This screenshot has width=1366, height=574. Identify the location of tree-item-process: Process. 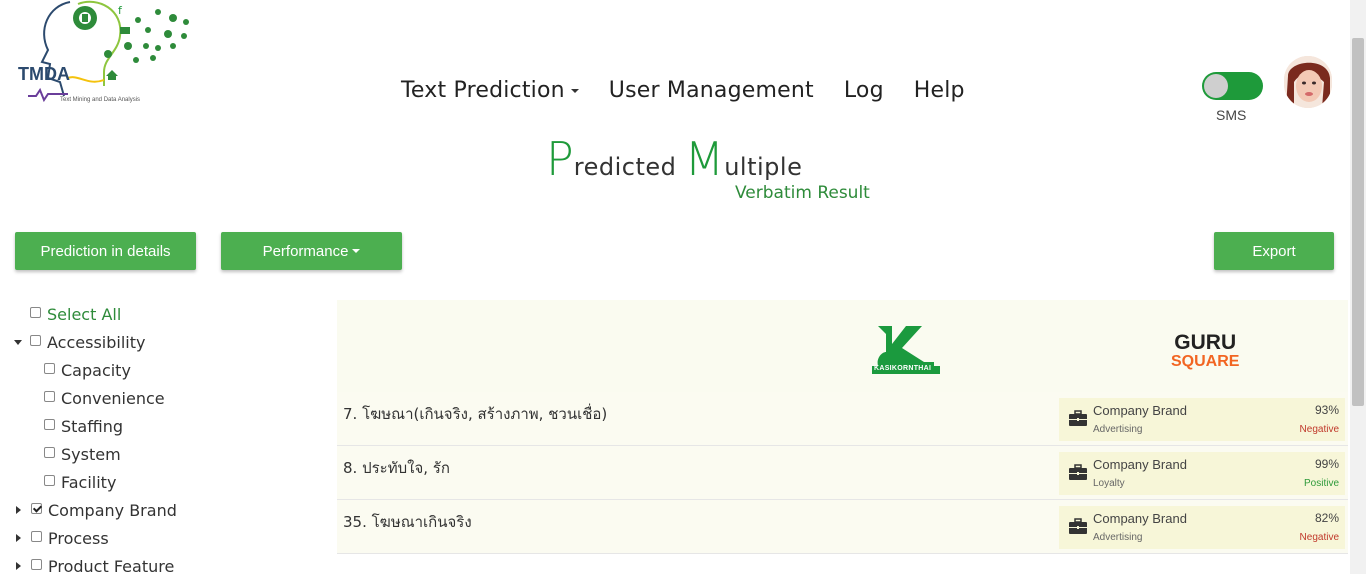
(93, 538).